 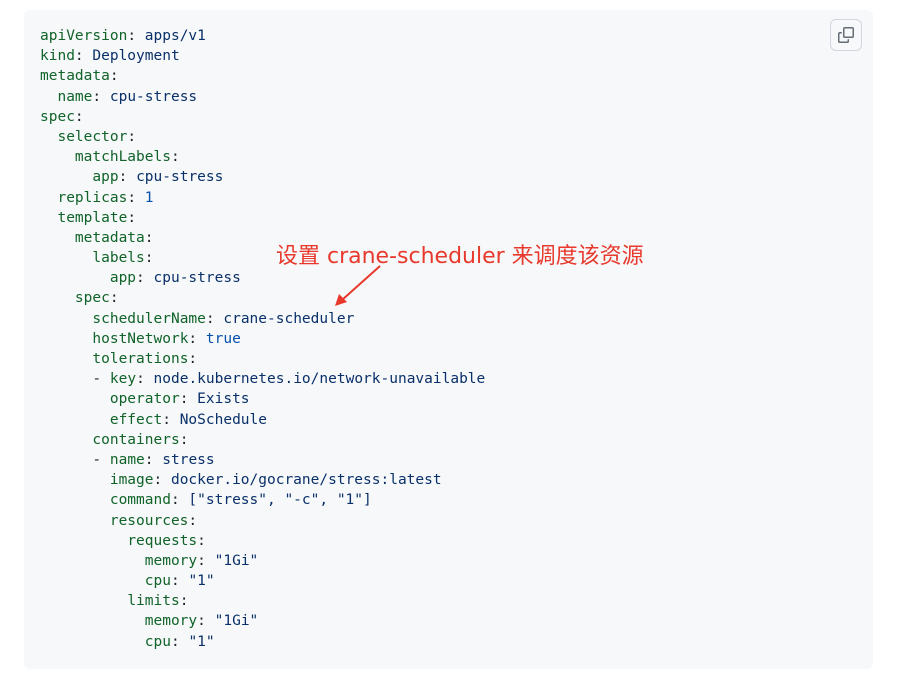 What do you see at coordinates (92, 136) in the screenshot?
I see `code-key: selector` at bounding box center [92, 136].